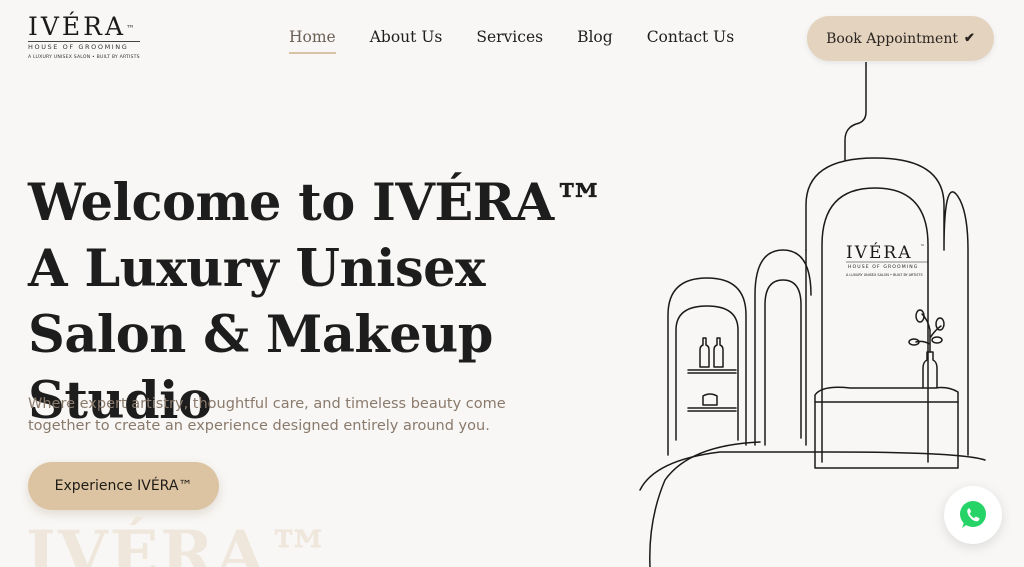  What do you see at coordinates (969, 38) in the screenshot?
I see `check-icon: ✔` at bounding box center [969, 38].